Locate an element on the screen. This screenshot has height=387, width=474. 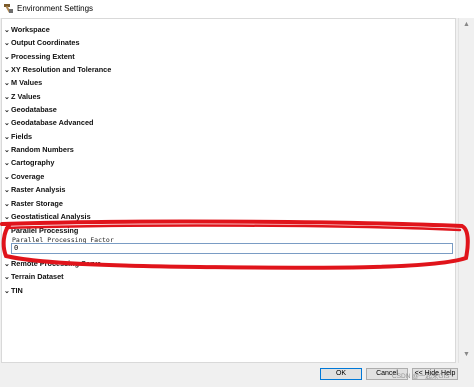
section-label: XY Resolution and Tolerance is located at coordinates (61, 69).